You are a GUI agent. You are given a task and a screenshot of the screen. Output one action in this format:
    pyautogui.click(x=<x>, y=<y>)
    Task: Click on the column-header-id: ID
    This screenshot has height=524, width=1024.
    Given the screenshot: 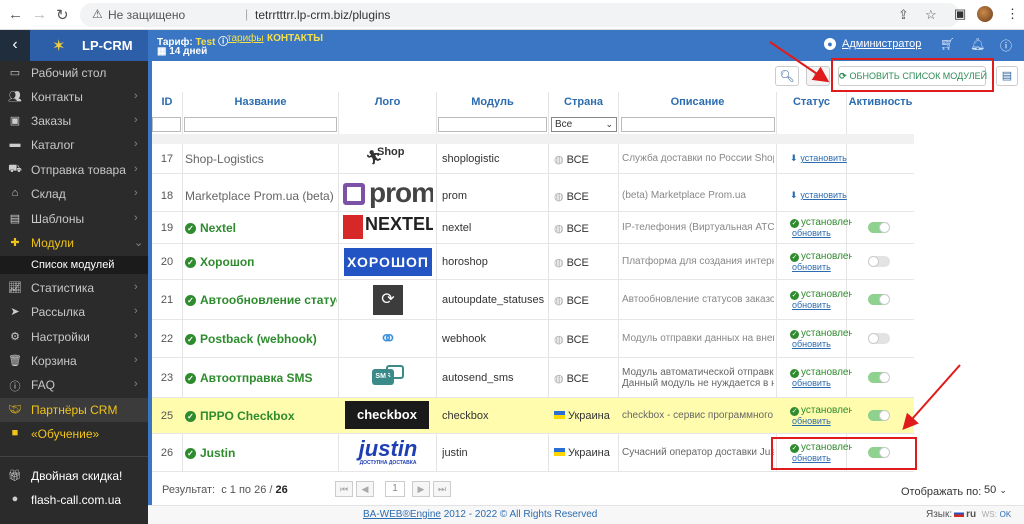 What is the action you would take?
    pyautogui.click(x=167, y=105)
    